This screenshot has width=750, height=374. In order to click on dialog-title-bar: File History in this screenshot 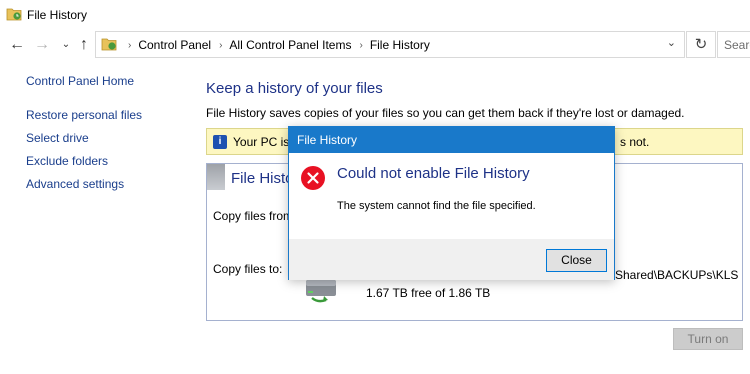, I will do `click(451, 140)`.